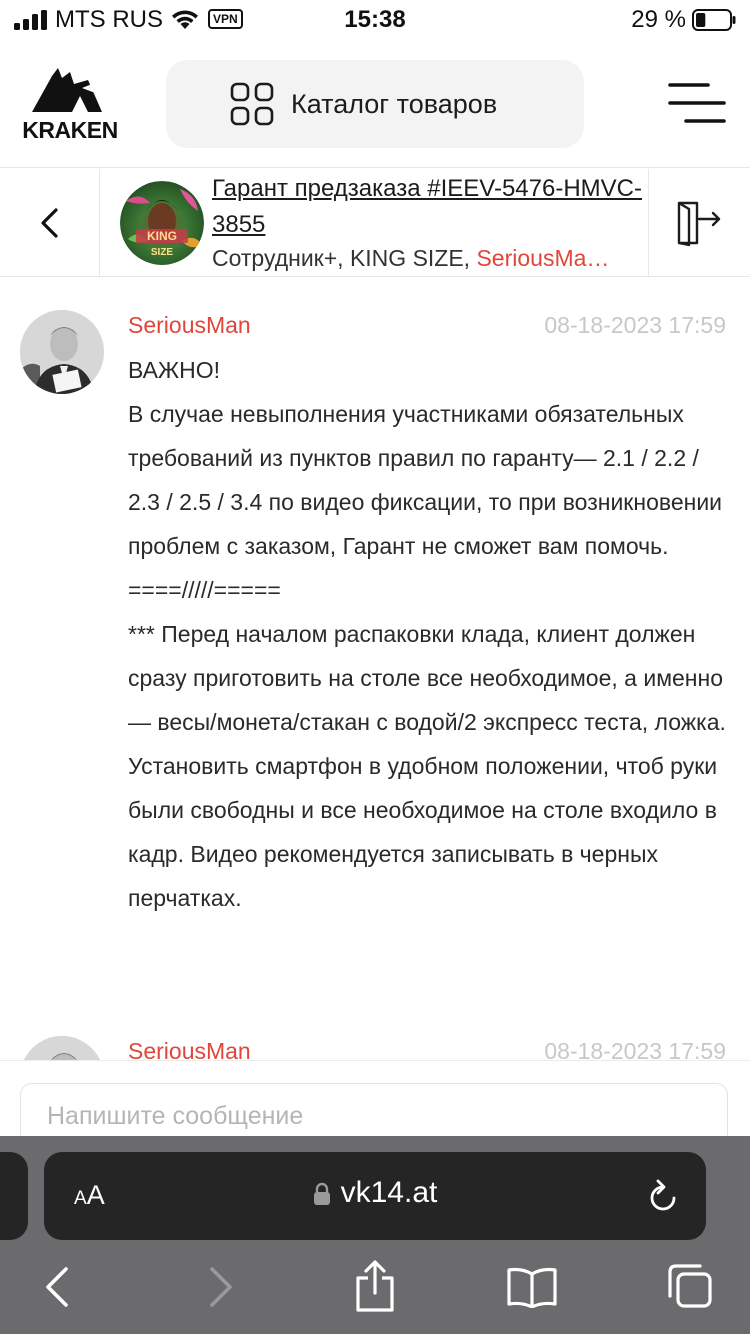 The height and width of the screenshot is (1334, 750). I want to click on catalog-button: Каталог товаров, so click(375, 104).